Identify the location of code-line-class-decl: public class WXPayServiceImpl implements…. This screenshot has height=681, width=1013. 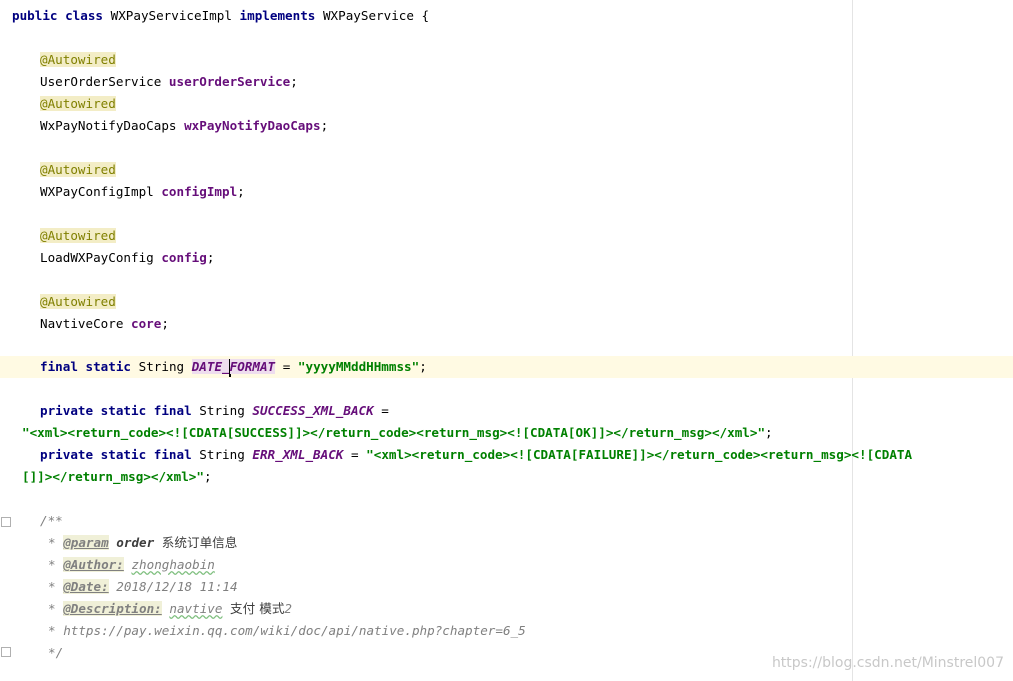
(506, 16).